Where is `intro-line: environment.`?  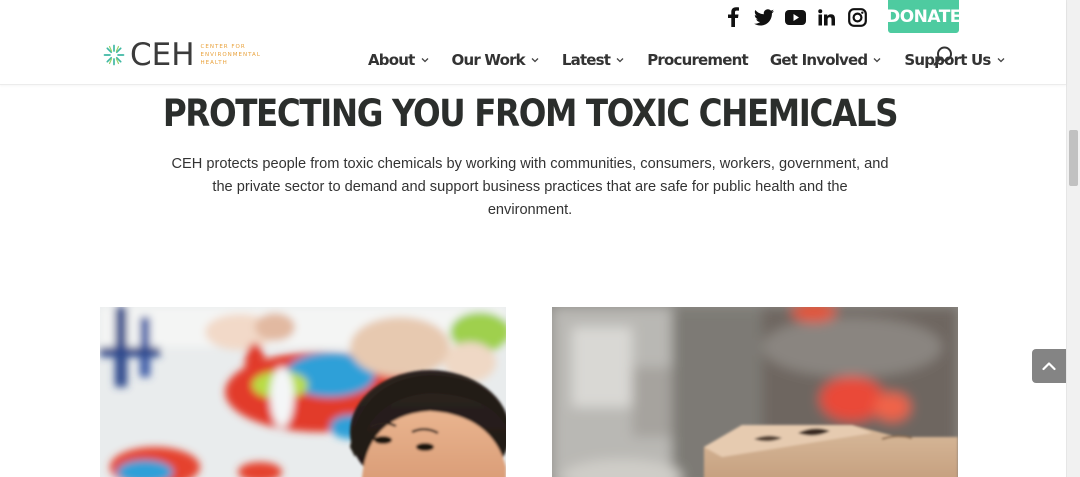
intro-line: environment. is located at coordinates (530, 210).